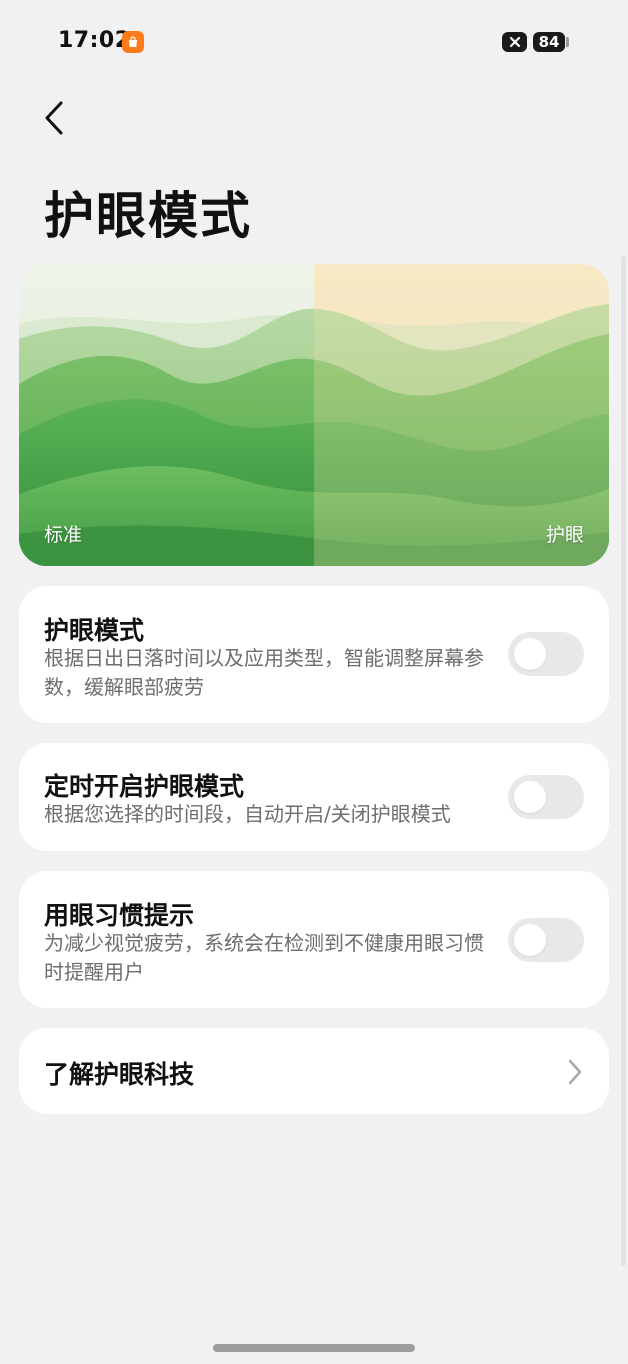  Describe the element at coordinates (264, 957) in the screenshot. I see `eye-habit-reminder-description: 为减少视觉疲劳，系统会在检测到不健康用眼习惯时提醒用户` at that location.